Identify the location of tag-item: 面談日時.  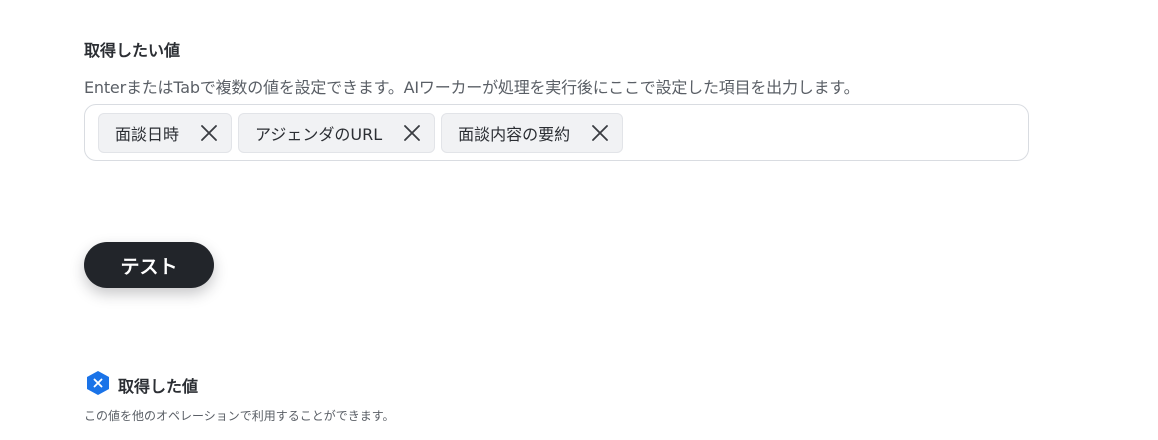
(165, 132).